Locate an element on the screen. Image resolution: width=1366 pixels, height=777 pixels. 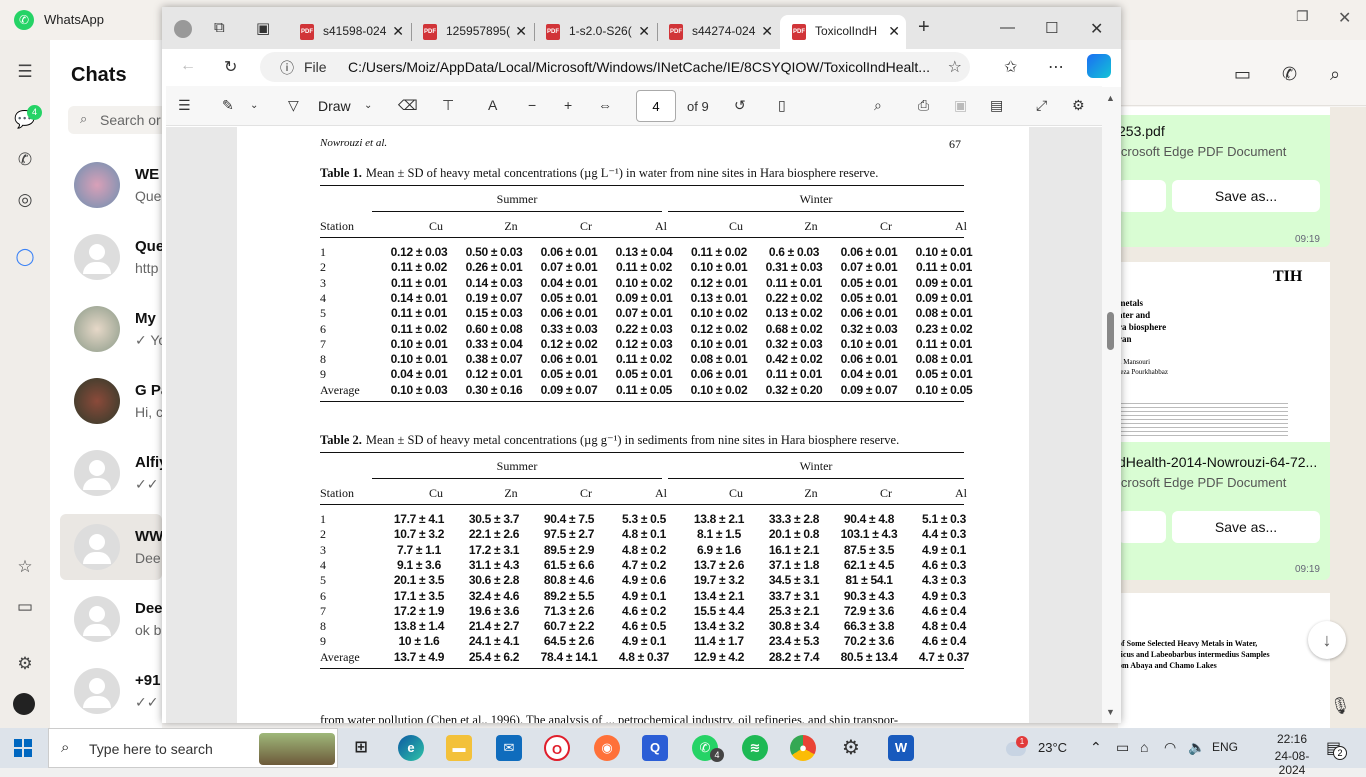
highlight-icon: ✎ is located at coordinates (228, 105).